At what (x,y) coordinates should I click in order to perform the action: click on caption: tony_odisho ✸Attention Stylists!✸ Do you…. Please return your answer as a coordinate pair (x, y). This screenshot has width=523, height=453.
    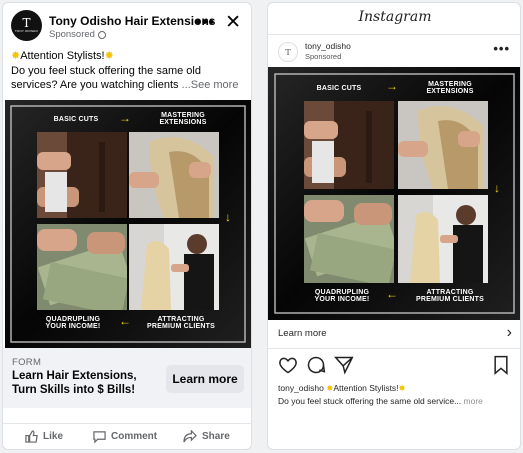
    Looking at the image, I should click on (398, 394).